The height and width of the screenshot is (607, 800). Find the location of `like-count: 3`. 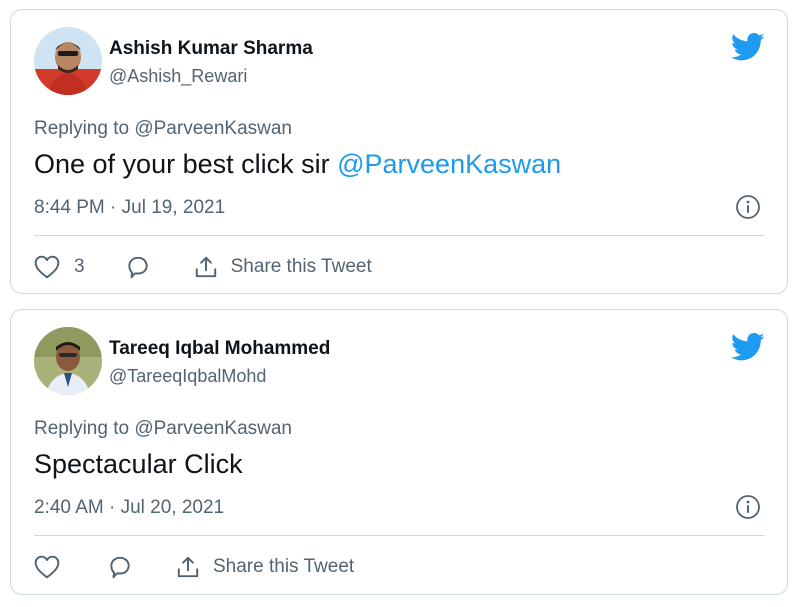

like-count: 3 is located at coordinates (79, 266).